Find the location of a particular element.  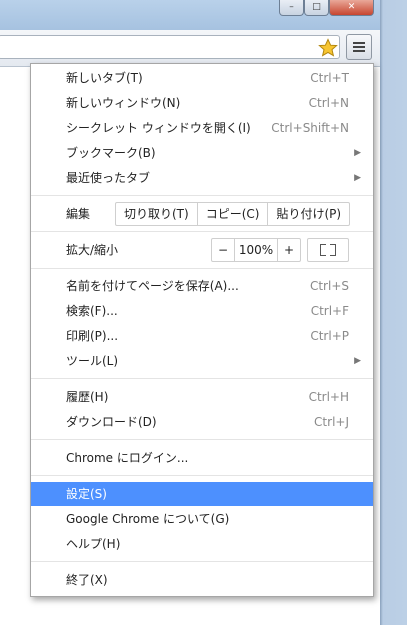

menu-item-shortcut: Ctrl+P is located at coordinates (329, 336).